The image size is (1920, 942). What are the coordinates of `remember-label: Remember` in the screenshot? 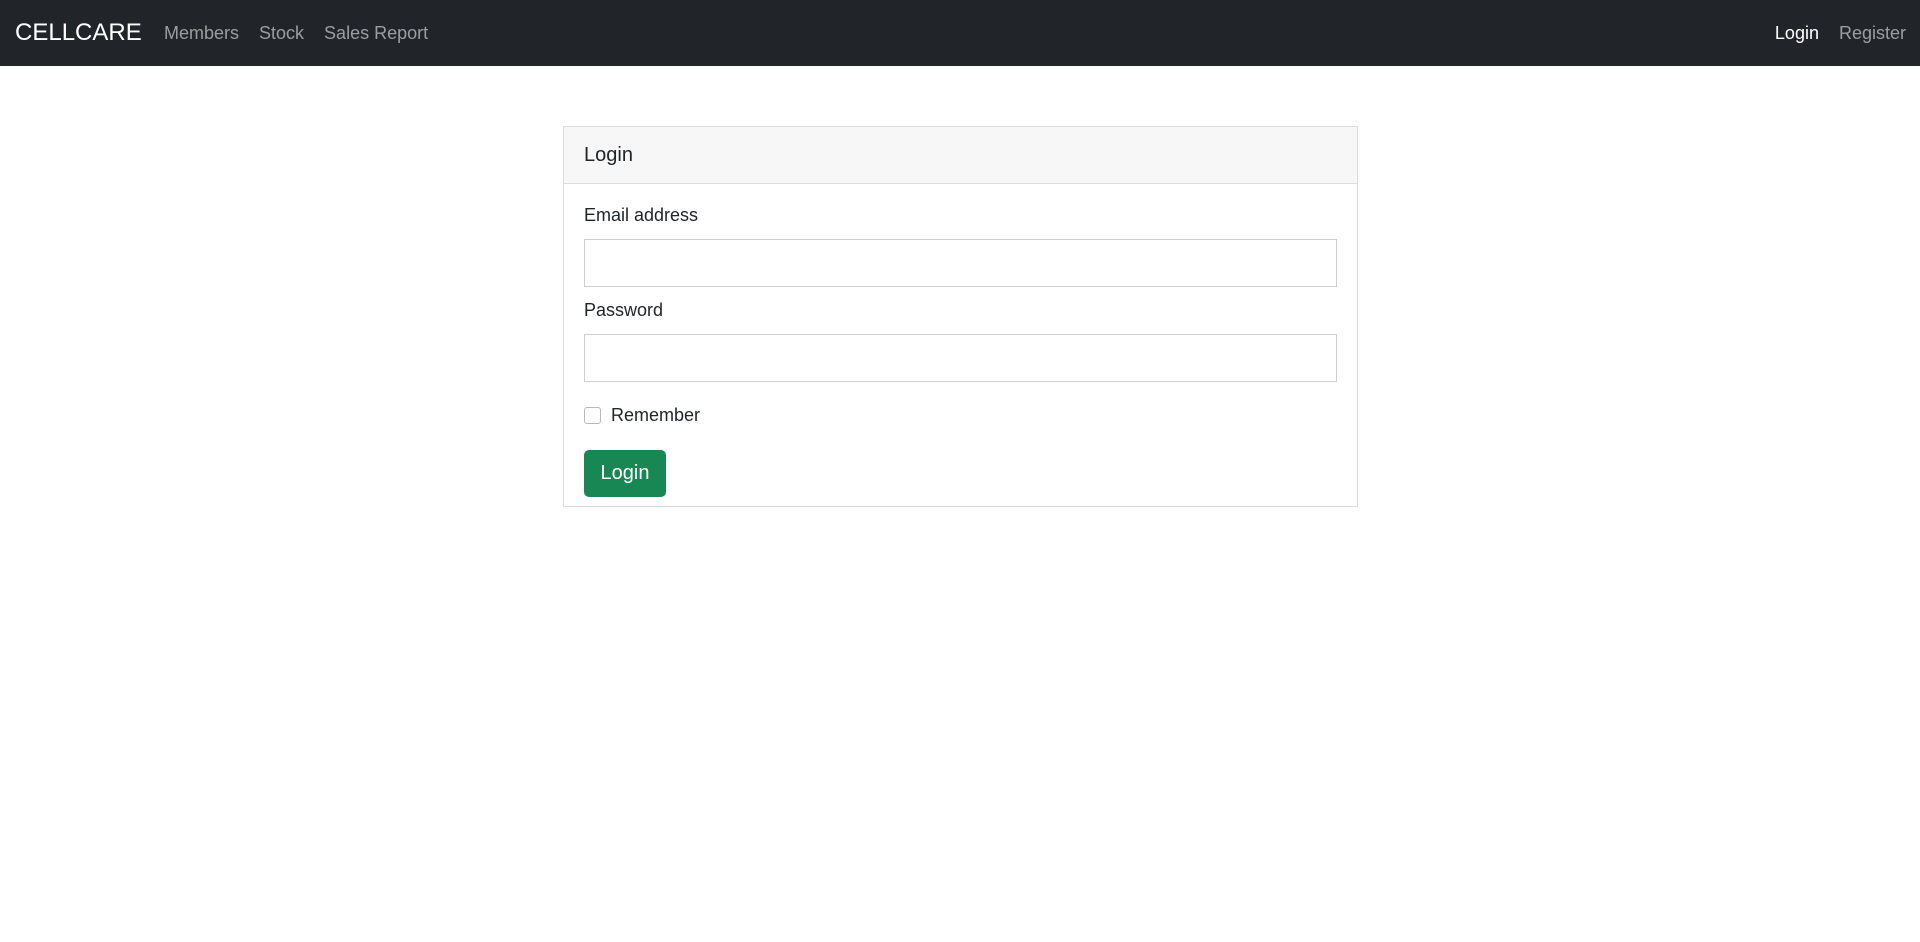 It's located at (655, 415).